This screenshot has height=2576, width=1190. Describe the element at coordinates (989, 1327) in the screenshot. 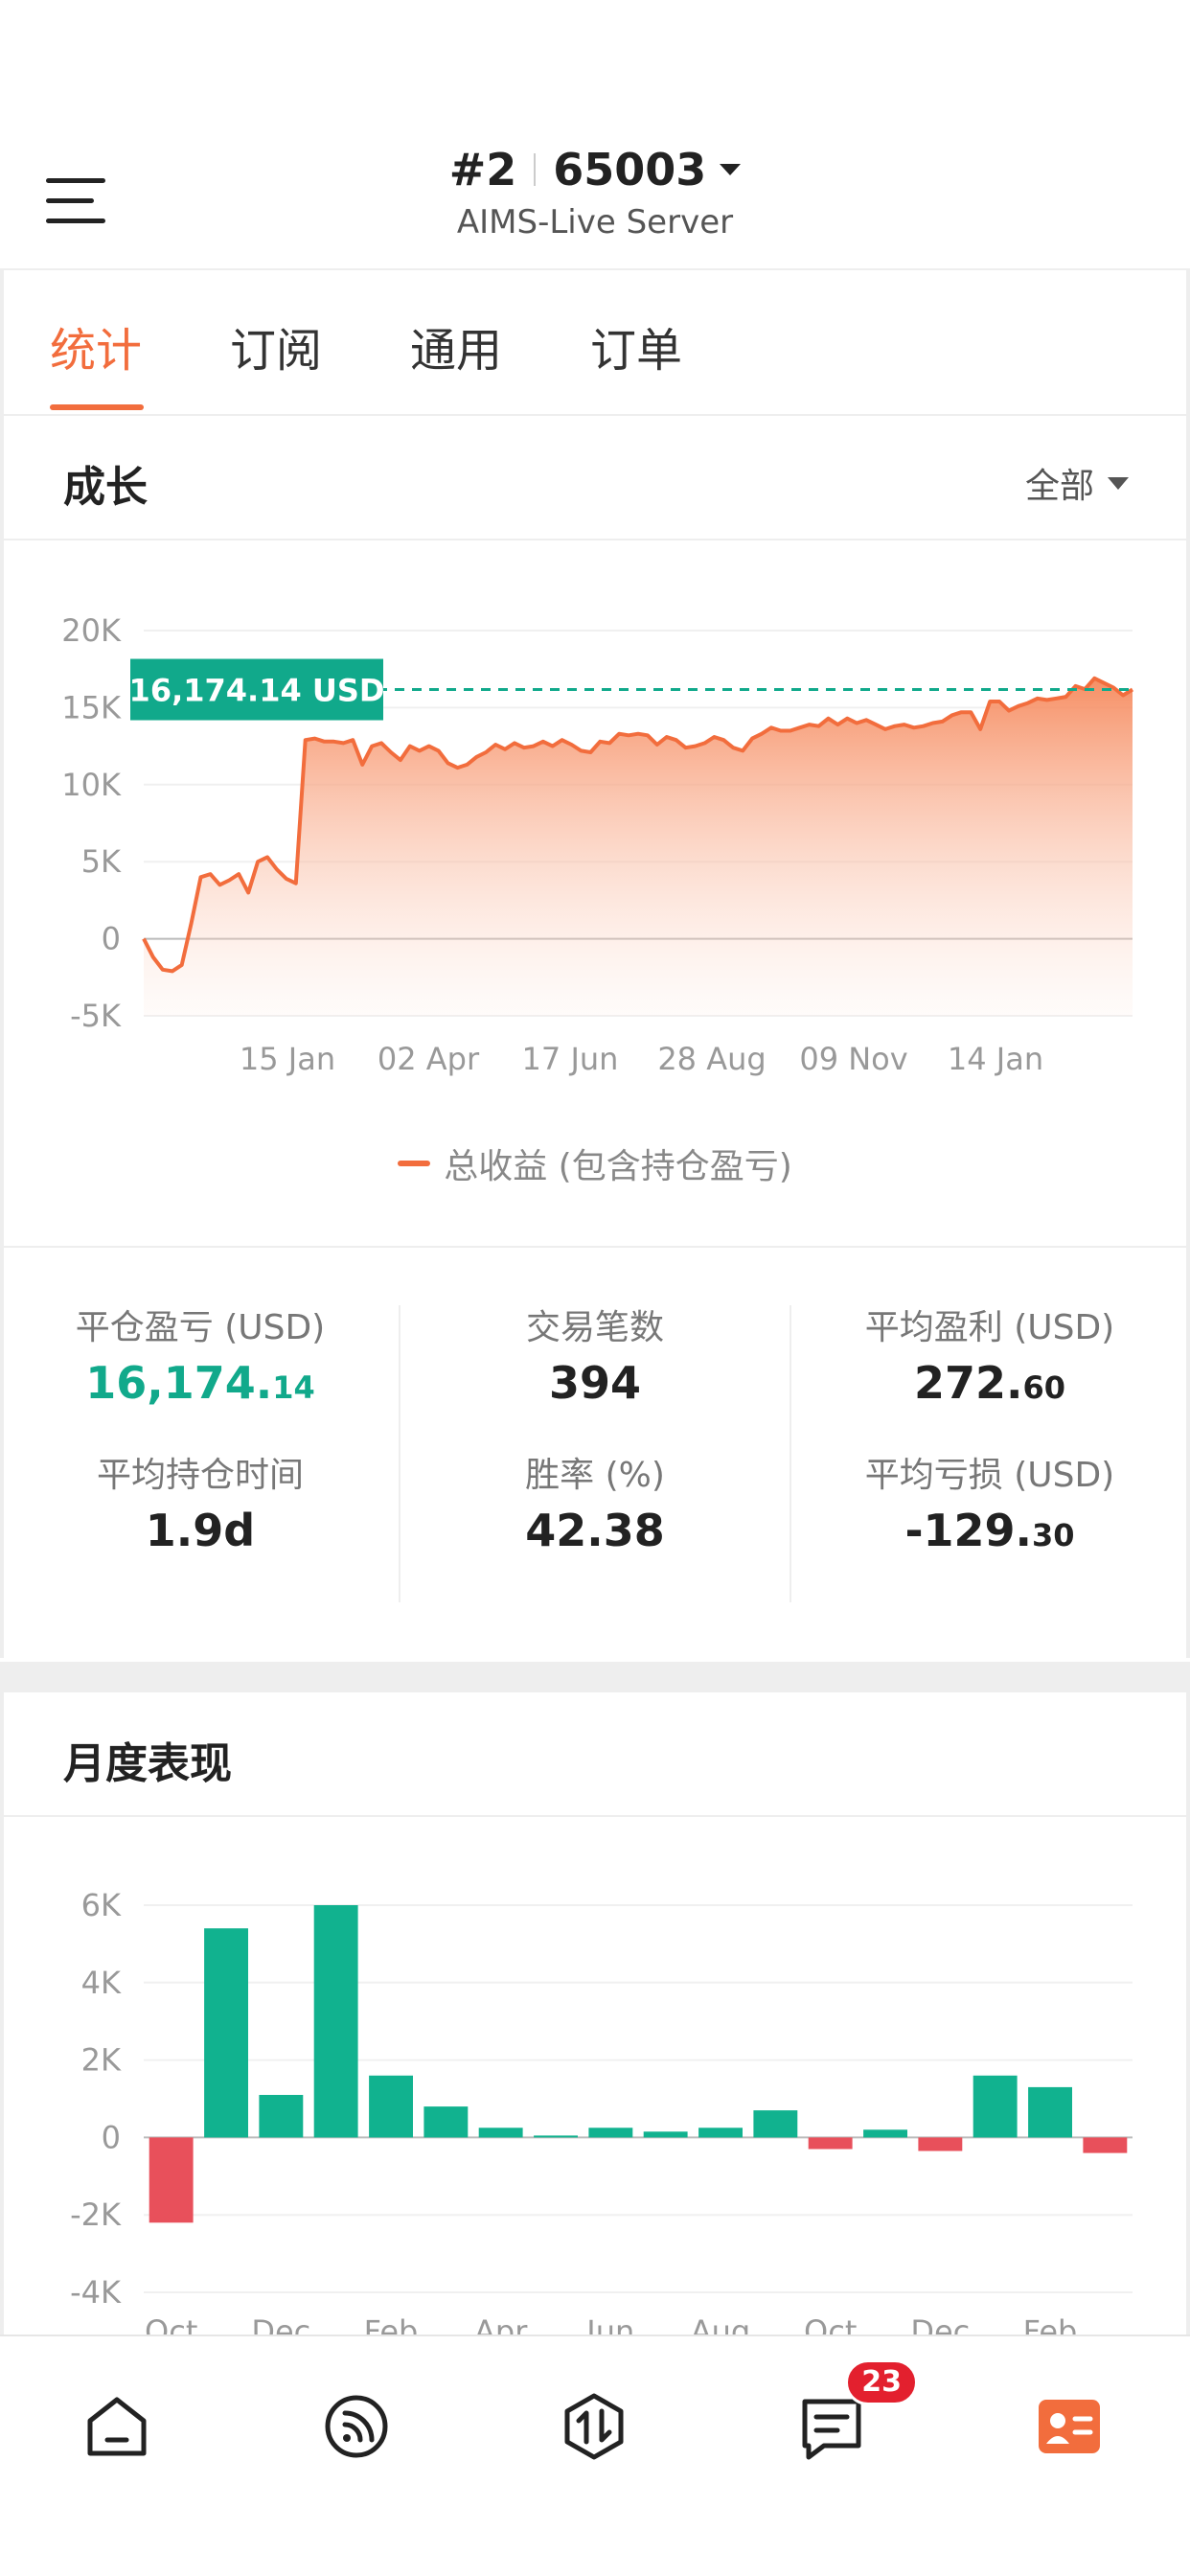

I see `avg-profit-label: 平均盈利 (USD)` at that location.